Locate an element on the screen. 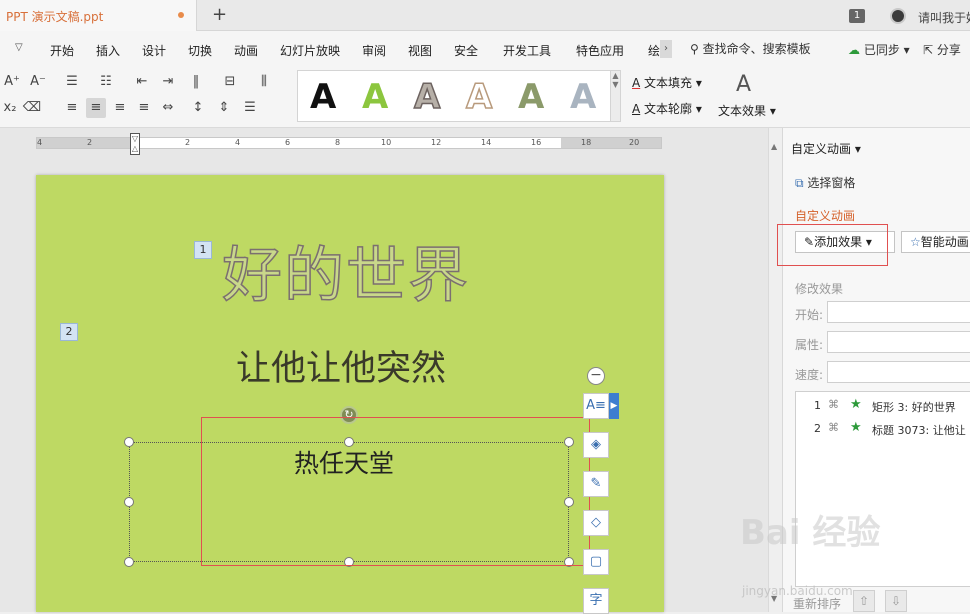 The image size is (970, 614). text-effect-icon: A is located at coordinates (743, 84).